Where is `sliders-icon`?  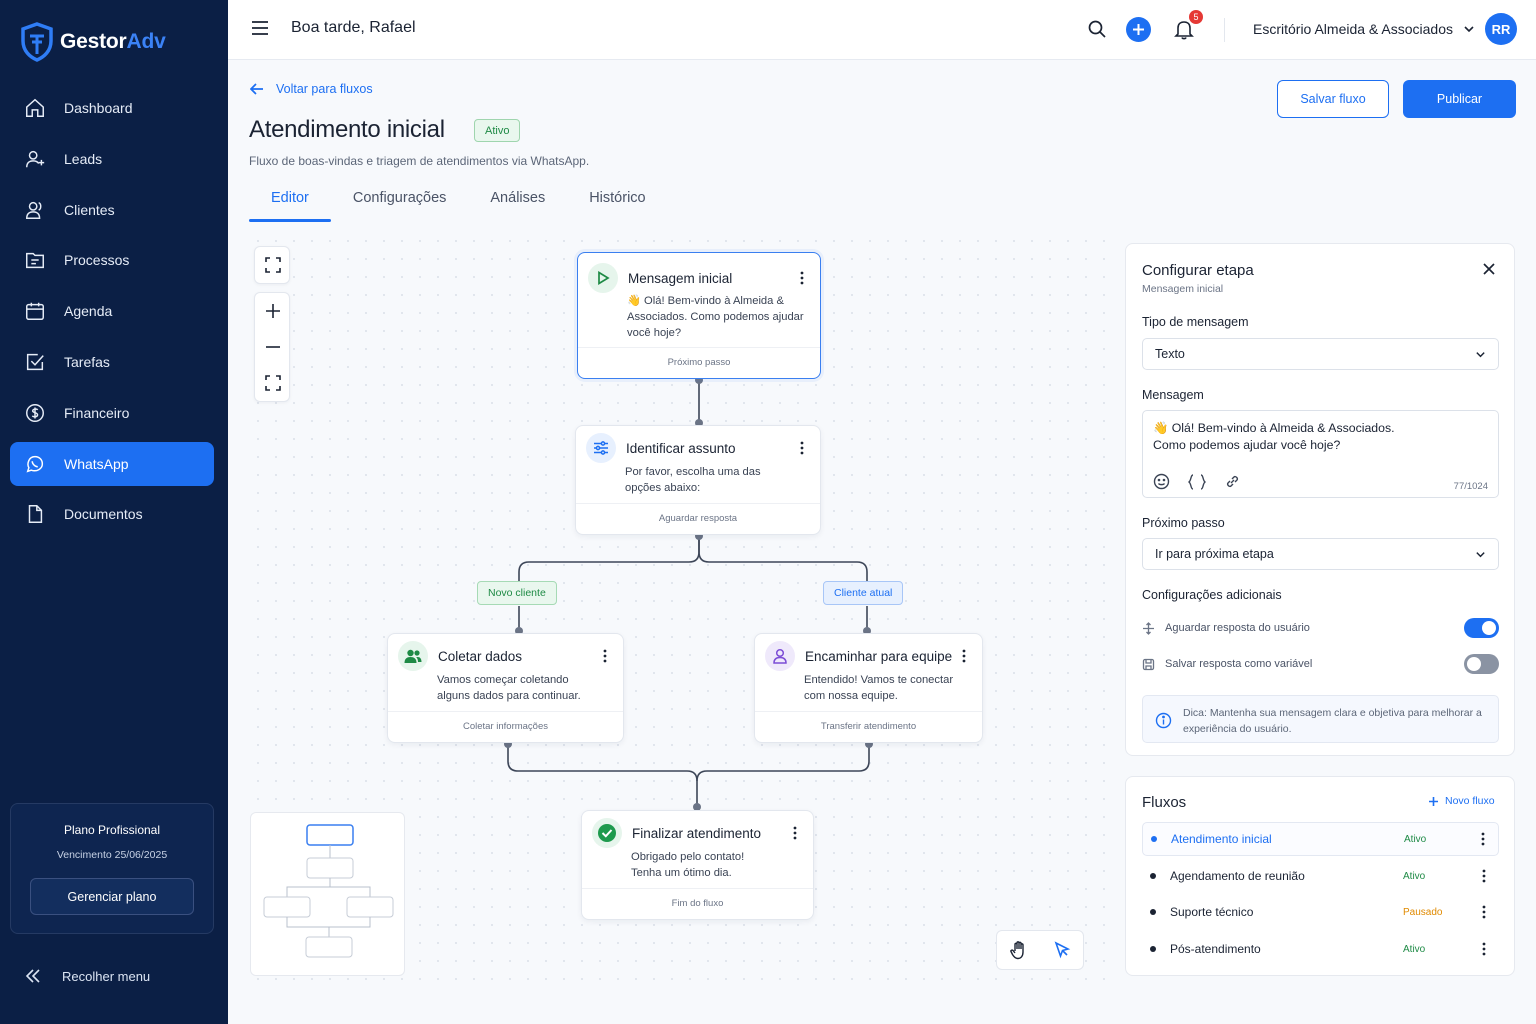 sliders-icon is located at coordinates (601, 448).